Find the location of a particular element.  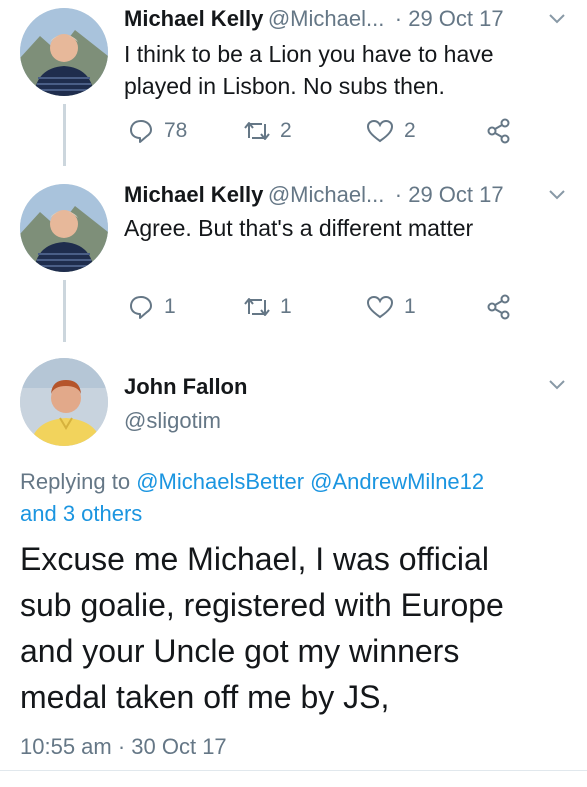

reply-count: 1 is located at coordinates (170, 306).